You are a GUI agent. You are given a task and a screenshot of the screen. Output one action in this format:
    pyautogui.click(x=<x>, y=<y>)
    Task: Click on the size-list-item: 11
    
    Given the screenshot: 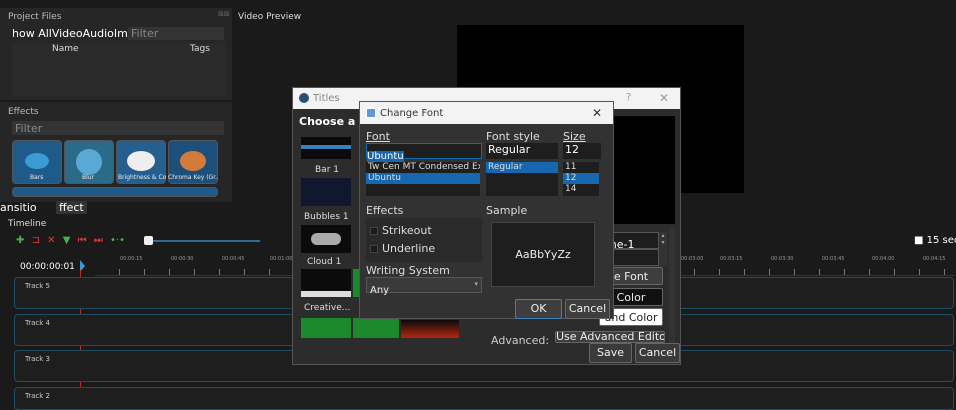 What is the action you would take?
    pyautogui.click(x=581, y=167)
    